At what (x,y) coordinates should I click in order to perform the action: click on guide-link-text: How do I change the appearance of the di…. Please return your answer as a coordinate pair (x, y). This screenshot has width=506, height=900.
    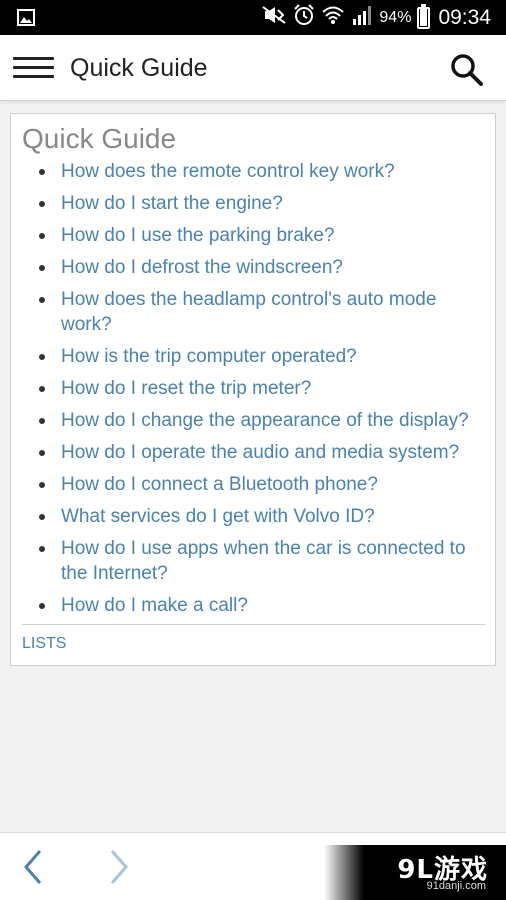
    Looking at the image, I should click on (265, 420).